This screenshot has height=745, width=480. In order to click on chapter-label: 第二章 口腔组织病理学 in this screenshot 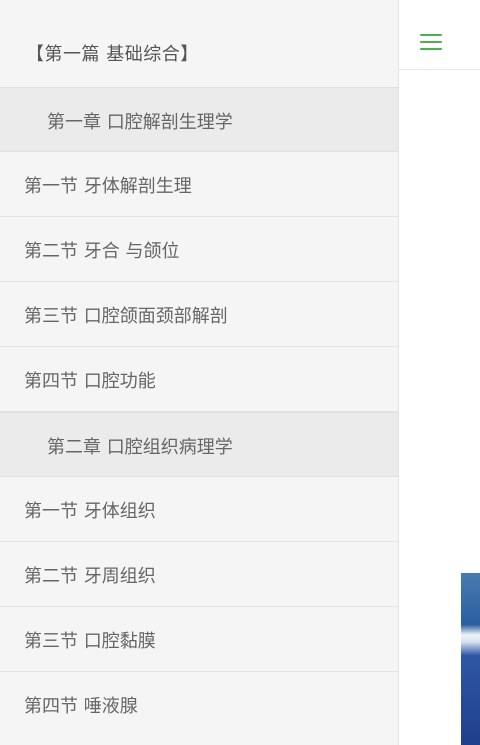, I will do `click(140, 447)`.